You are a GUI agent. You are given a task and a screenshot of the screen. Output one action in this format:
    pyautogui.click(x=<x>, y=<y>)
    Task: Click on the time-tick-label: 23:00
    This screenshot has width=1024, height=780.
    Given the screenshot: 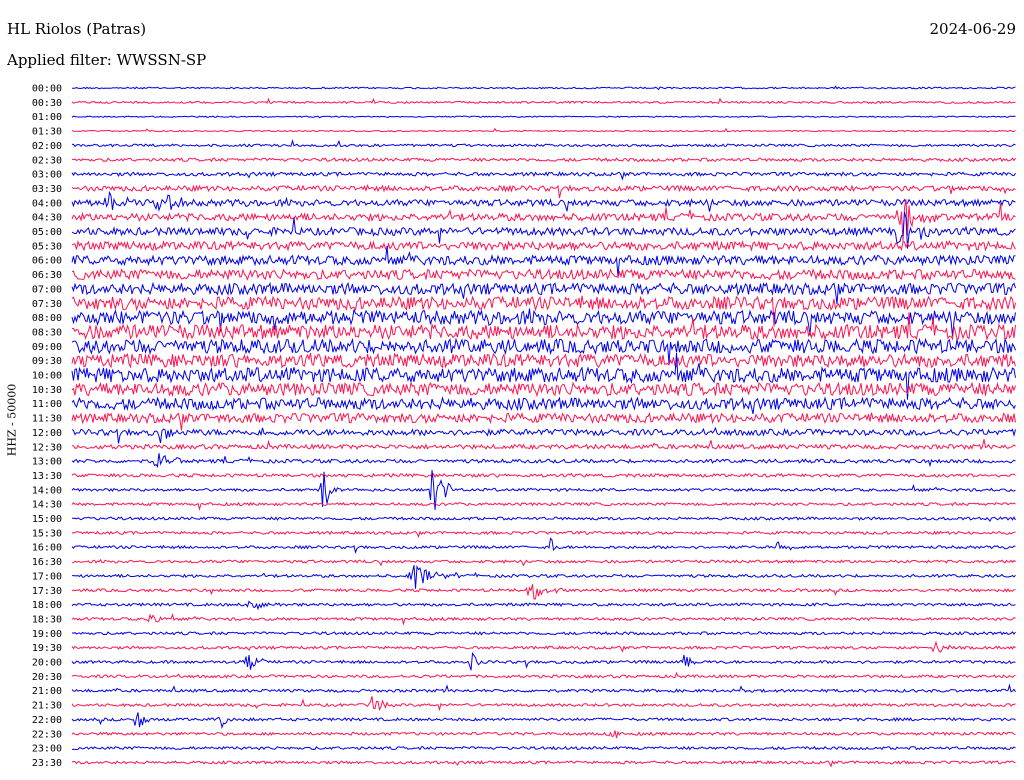 What is the action you would take?
    pyautogui.click(x=47, y=749)
    